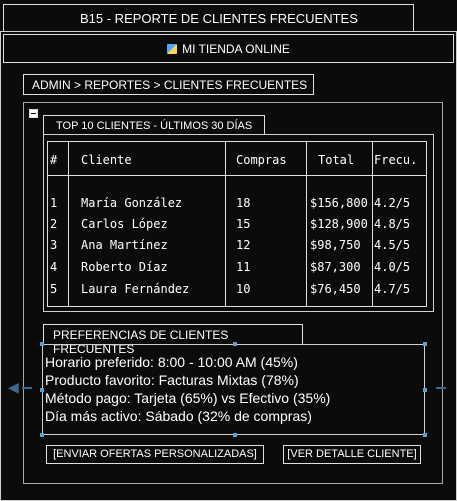 The height and width of the screenshot is (501, 457). What do you see at coordinates (54, 224) in the screenshot?
I see `row-index: 2` at bounding box center [54, 224].